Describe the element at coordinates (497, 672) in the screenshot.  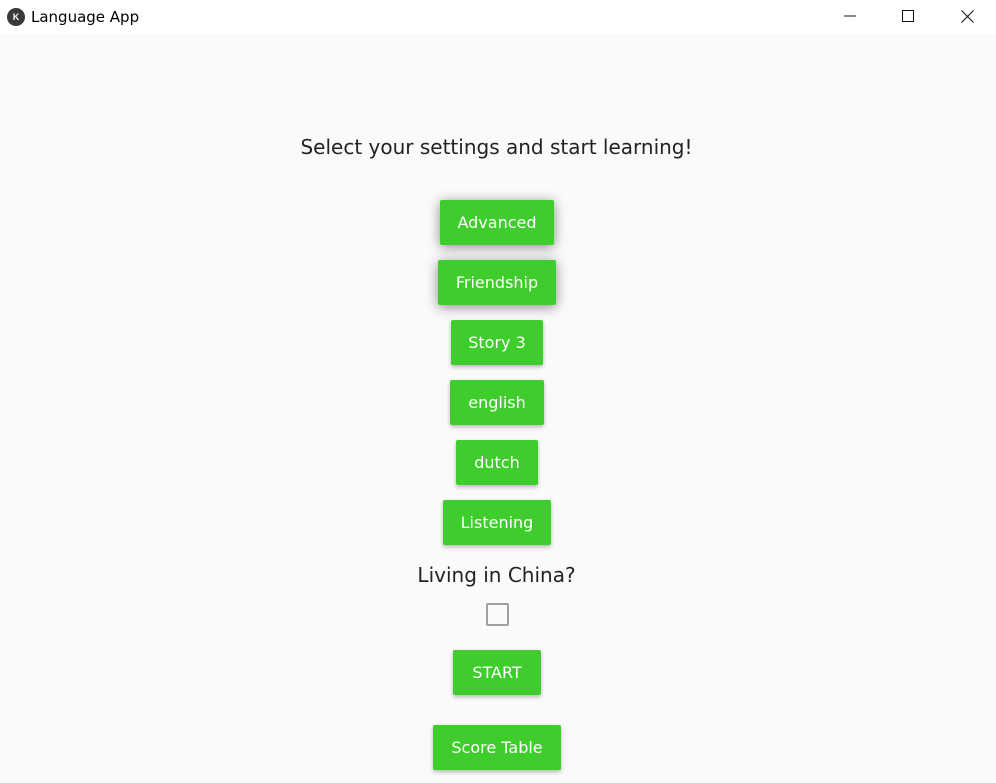
I see `start-button: START` at that location.